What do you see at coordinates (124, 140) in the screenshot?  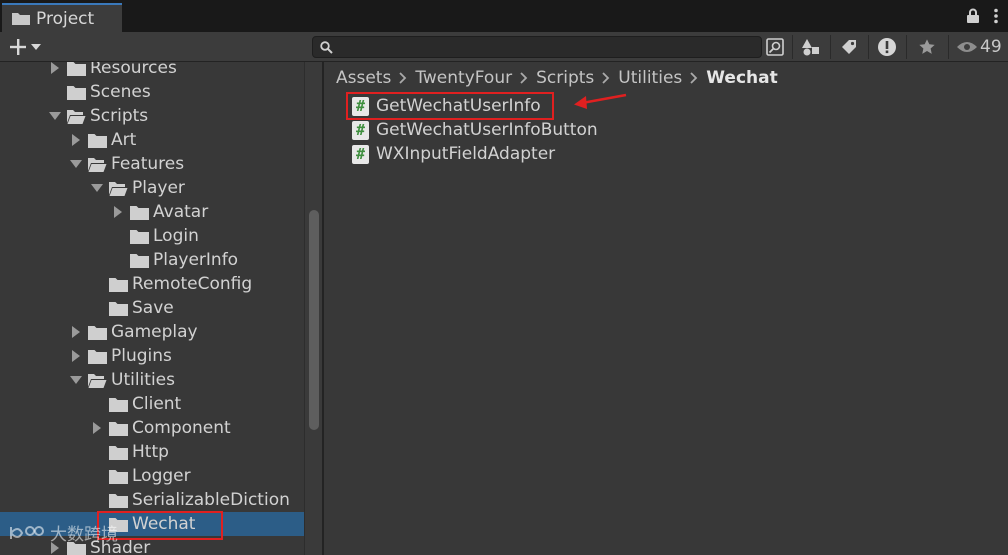 I see `tree-item-label: Art` at bounding box center [124, 140].